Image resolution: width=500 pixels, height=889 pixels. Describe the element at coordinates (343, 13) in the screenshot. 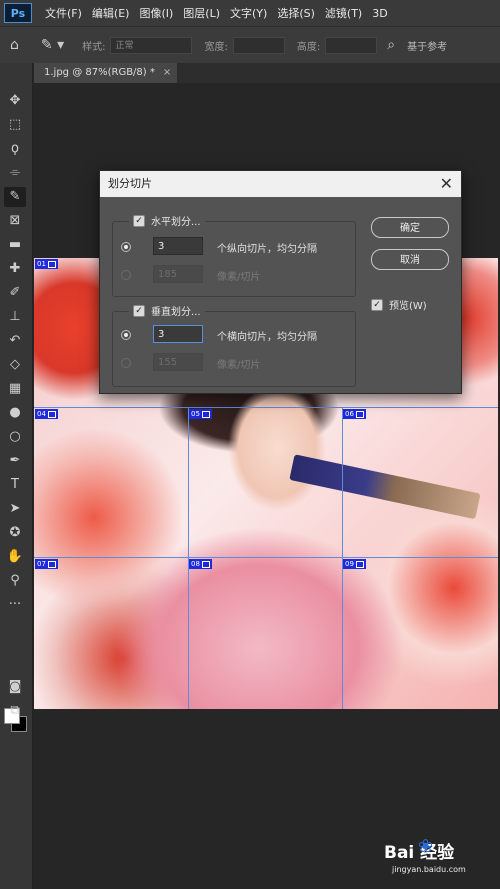

I see `menu-filter: 滤镜(T)` at that location.